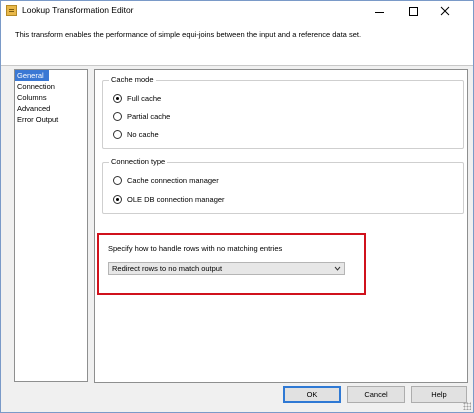 The width and height of the screenshot is (474, 413). Describe the element at coordinates (149, 116) in the screenshot. I see `radio-label: Partial cache` at that location.